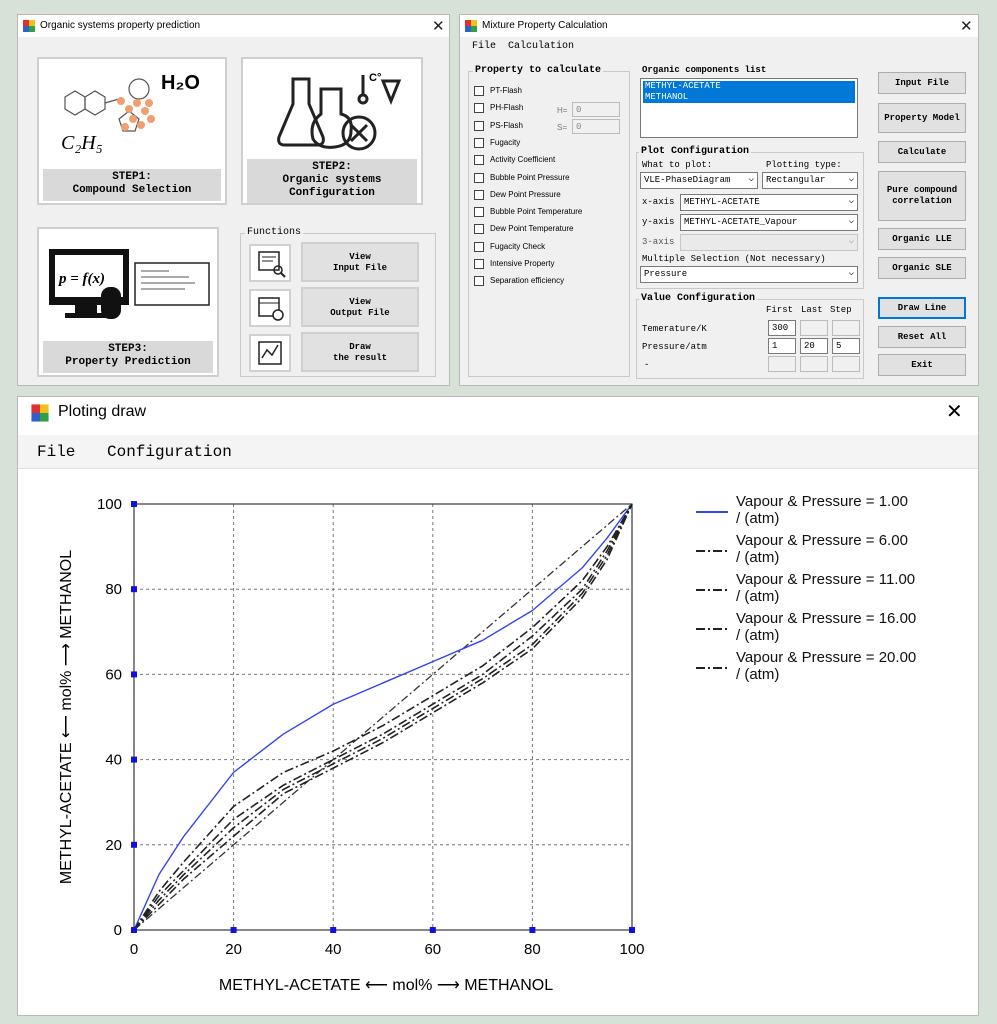 The image size is (997, 1024). What do you see at coordinates (922, 365) in the screenshot?
I see `exit-button: Exit` at bounding box center [922, 365].